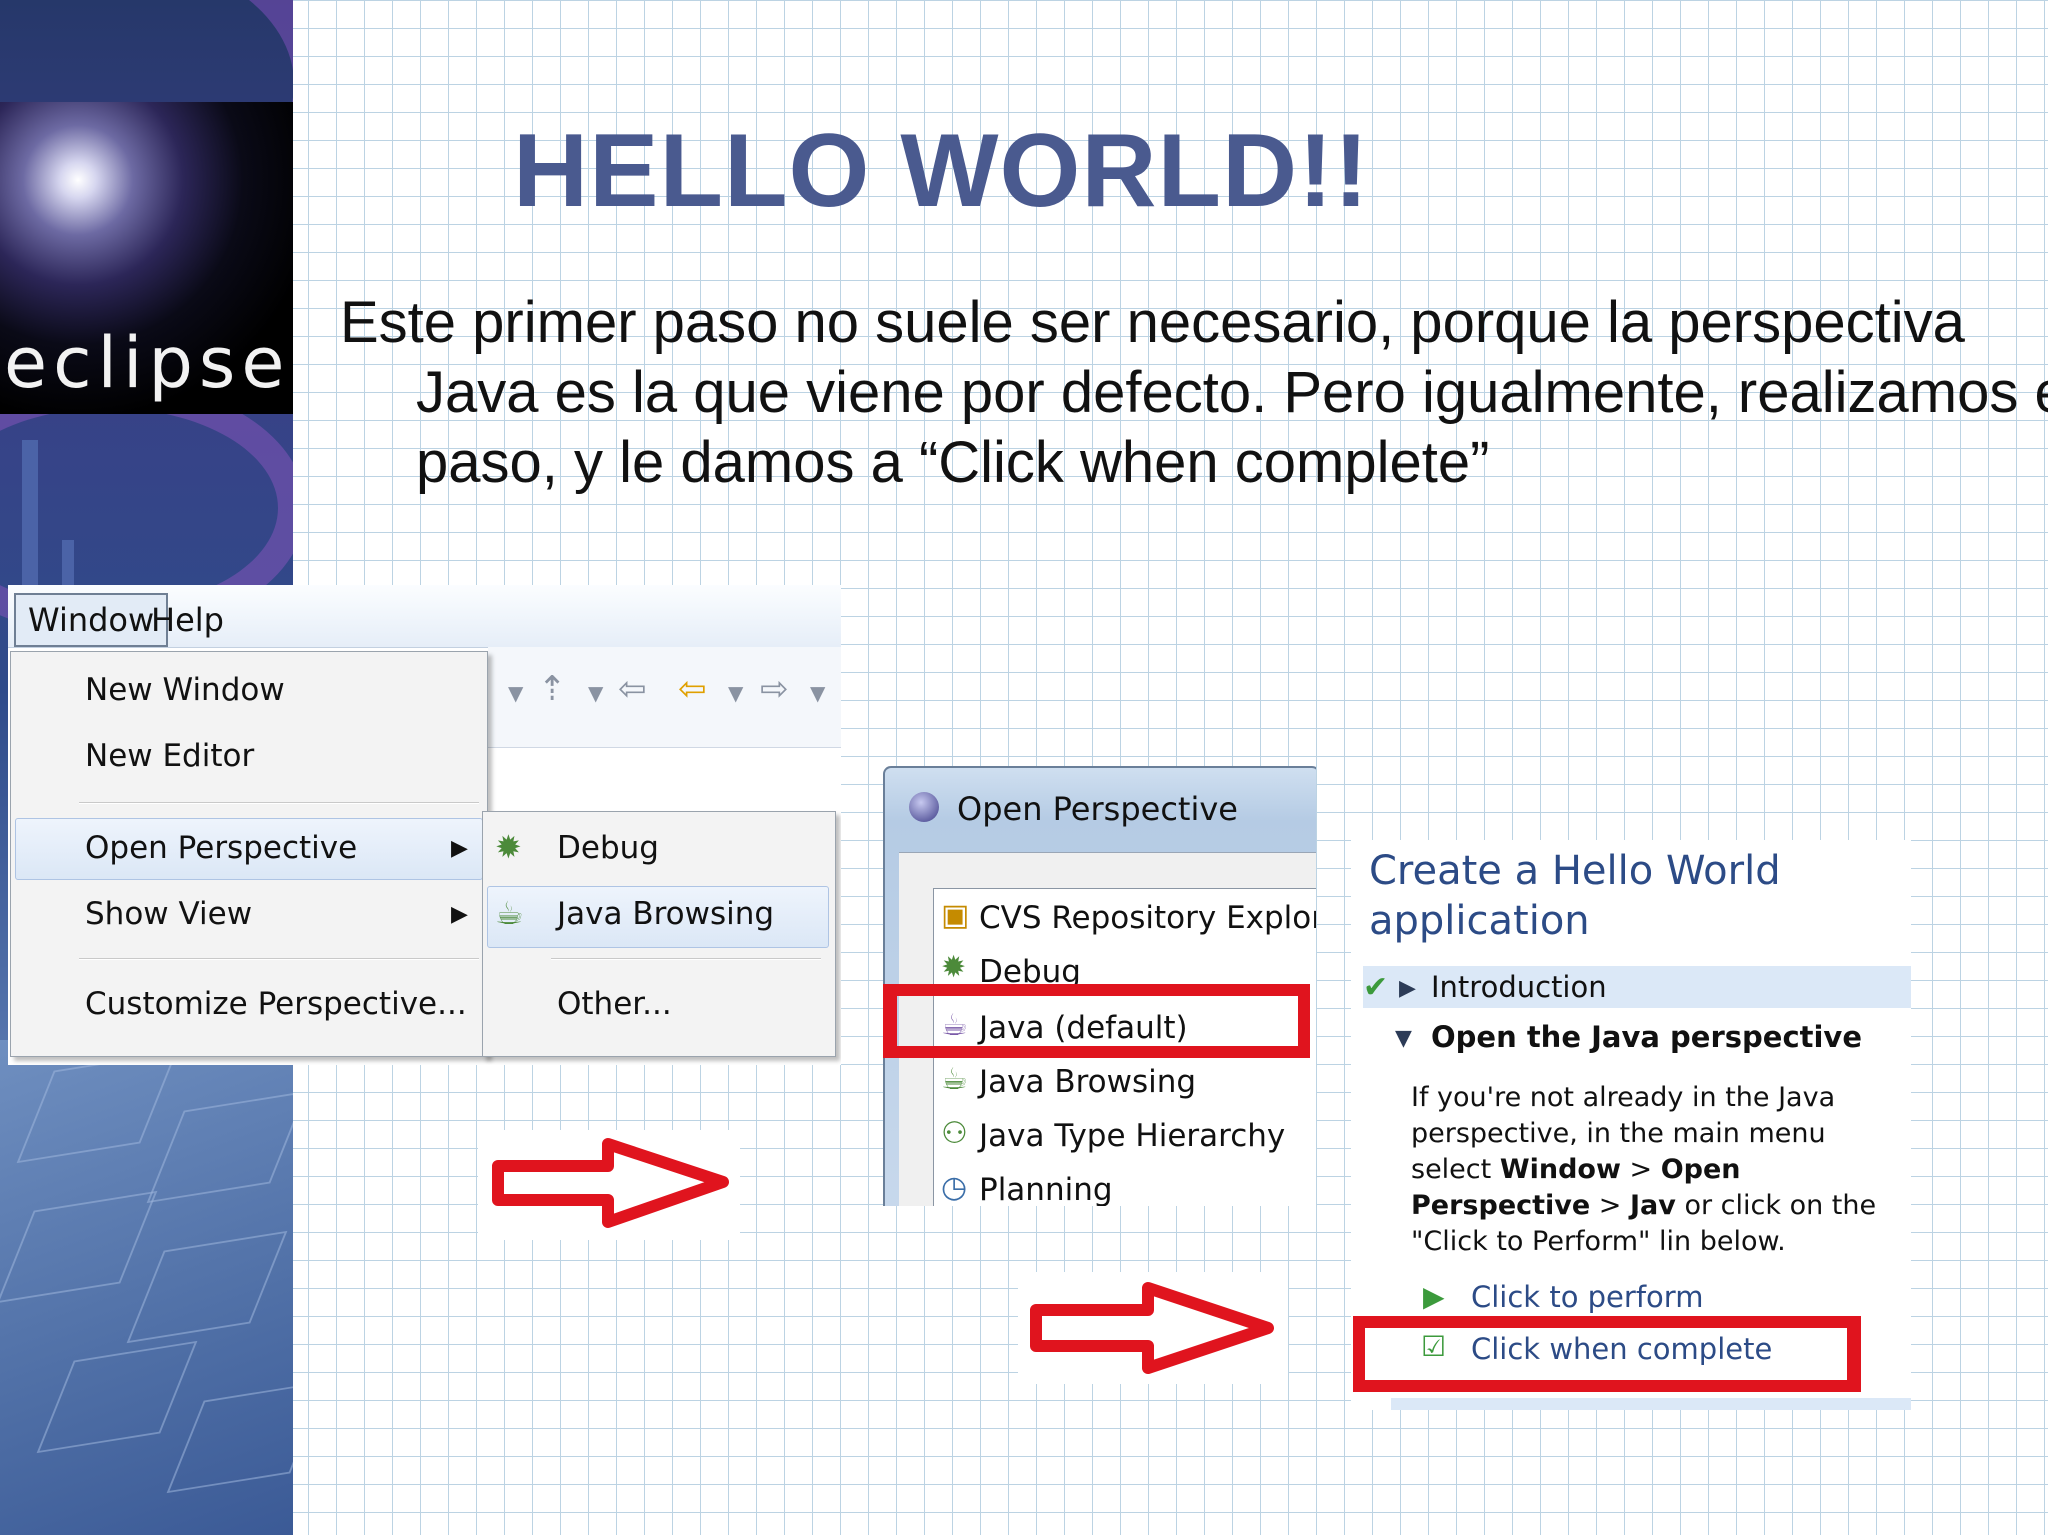 Image resolution: width=2048 pixels, height=1535 pixels. I want to click on menu-item-new-editor: New Editor, so click(169, 756).